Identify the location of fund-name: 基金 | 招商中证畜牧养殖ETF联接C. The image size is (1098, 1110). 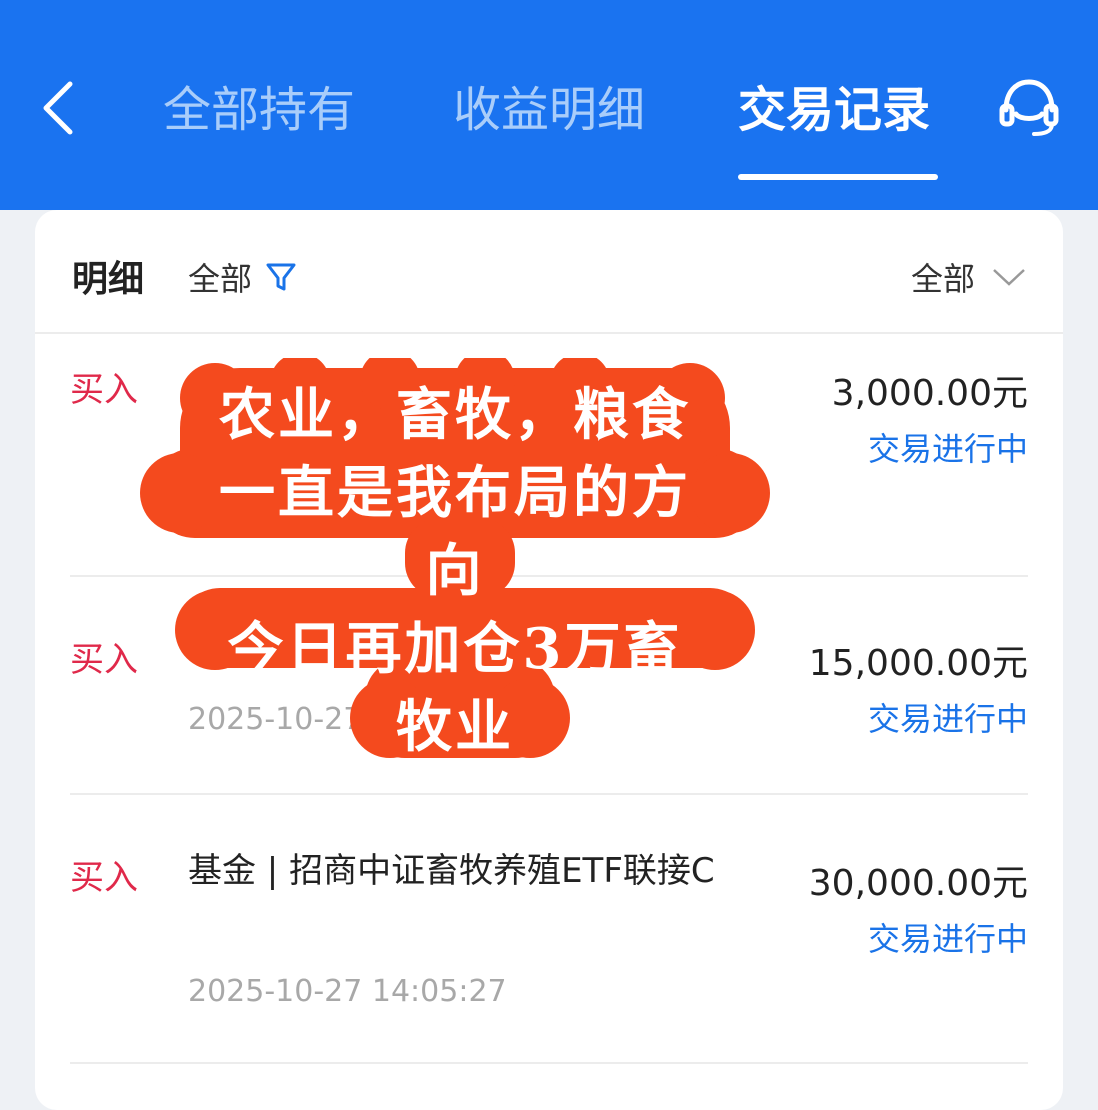
(451, 871).